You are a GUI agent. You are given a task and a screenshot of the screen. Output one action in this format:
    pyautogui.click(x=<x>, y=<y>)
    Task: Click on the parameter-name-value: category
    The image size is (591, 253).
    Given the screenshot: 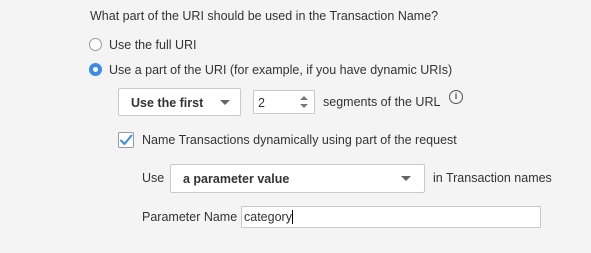 What is the action you would take?
    pyautogui.click(x=268, y=217)
    